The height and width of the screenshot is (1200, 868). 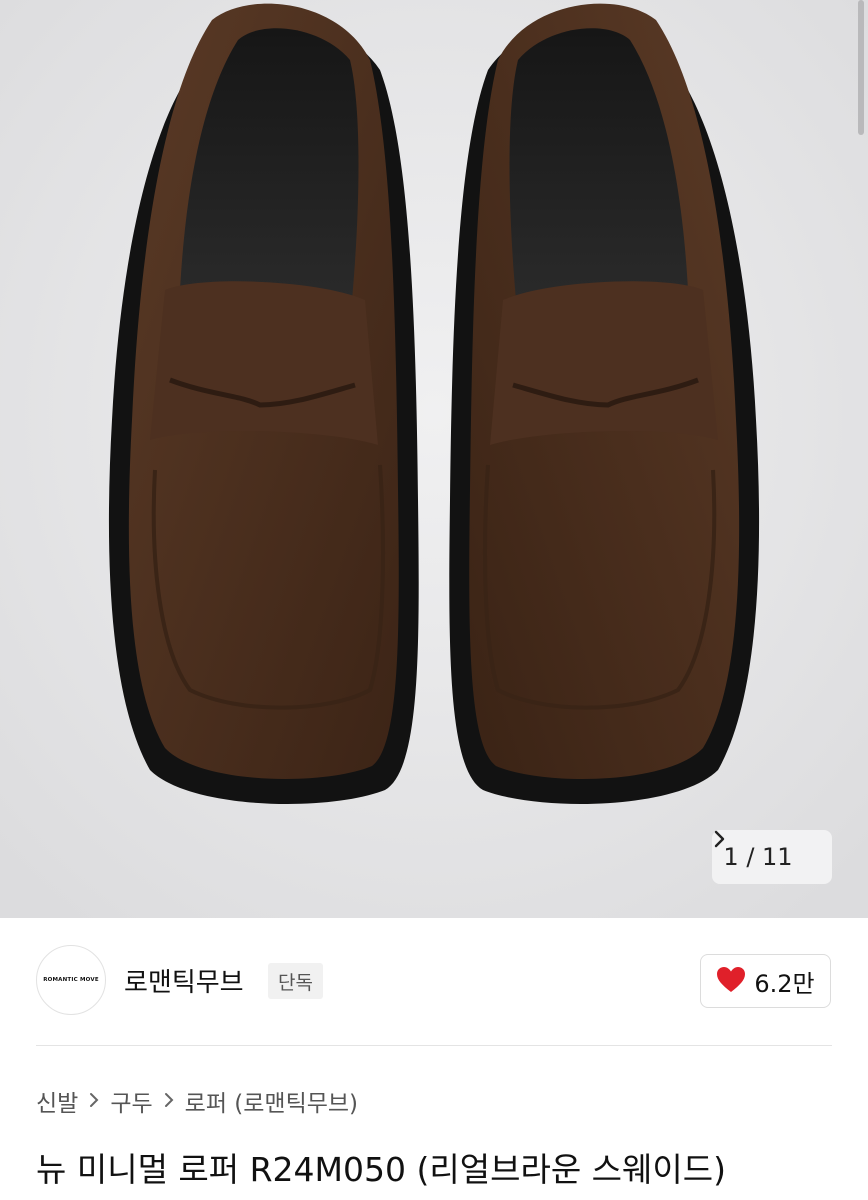 I want to click on breadcrumb: 신발 구두 로퍼 (로맨틱무브), so click(x=197, y=1101).